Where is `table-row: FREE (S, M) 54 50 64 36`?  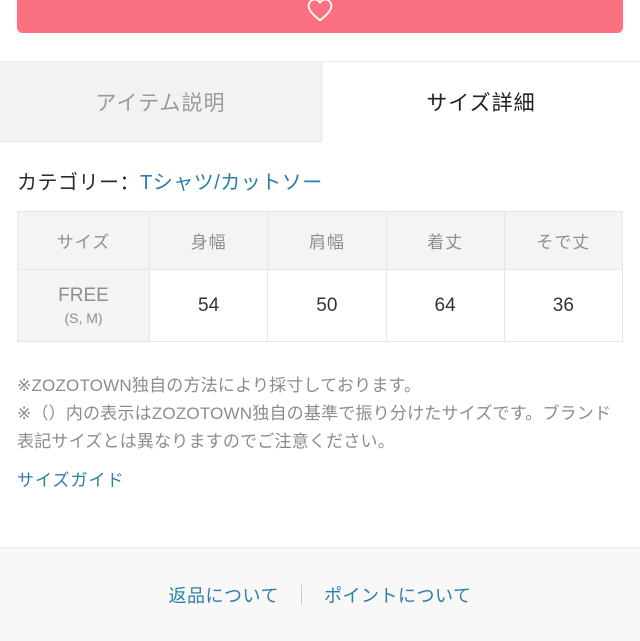 table-row: FREE (S, M) 54 50 64 36 is located at coordinates (320, 305).